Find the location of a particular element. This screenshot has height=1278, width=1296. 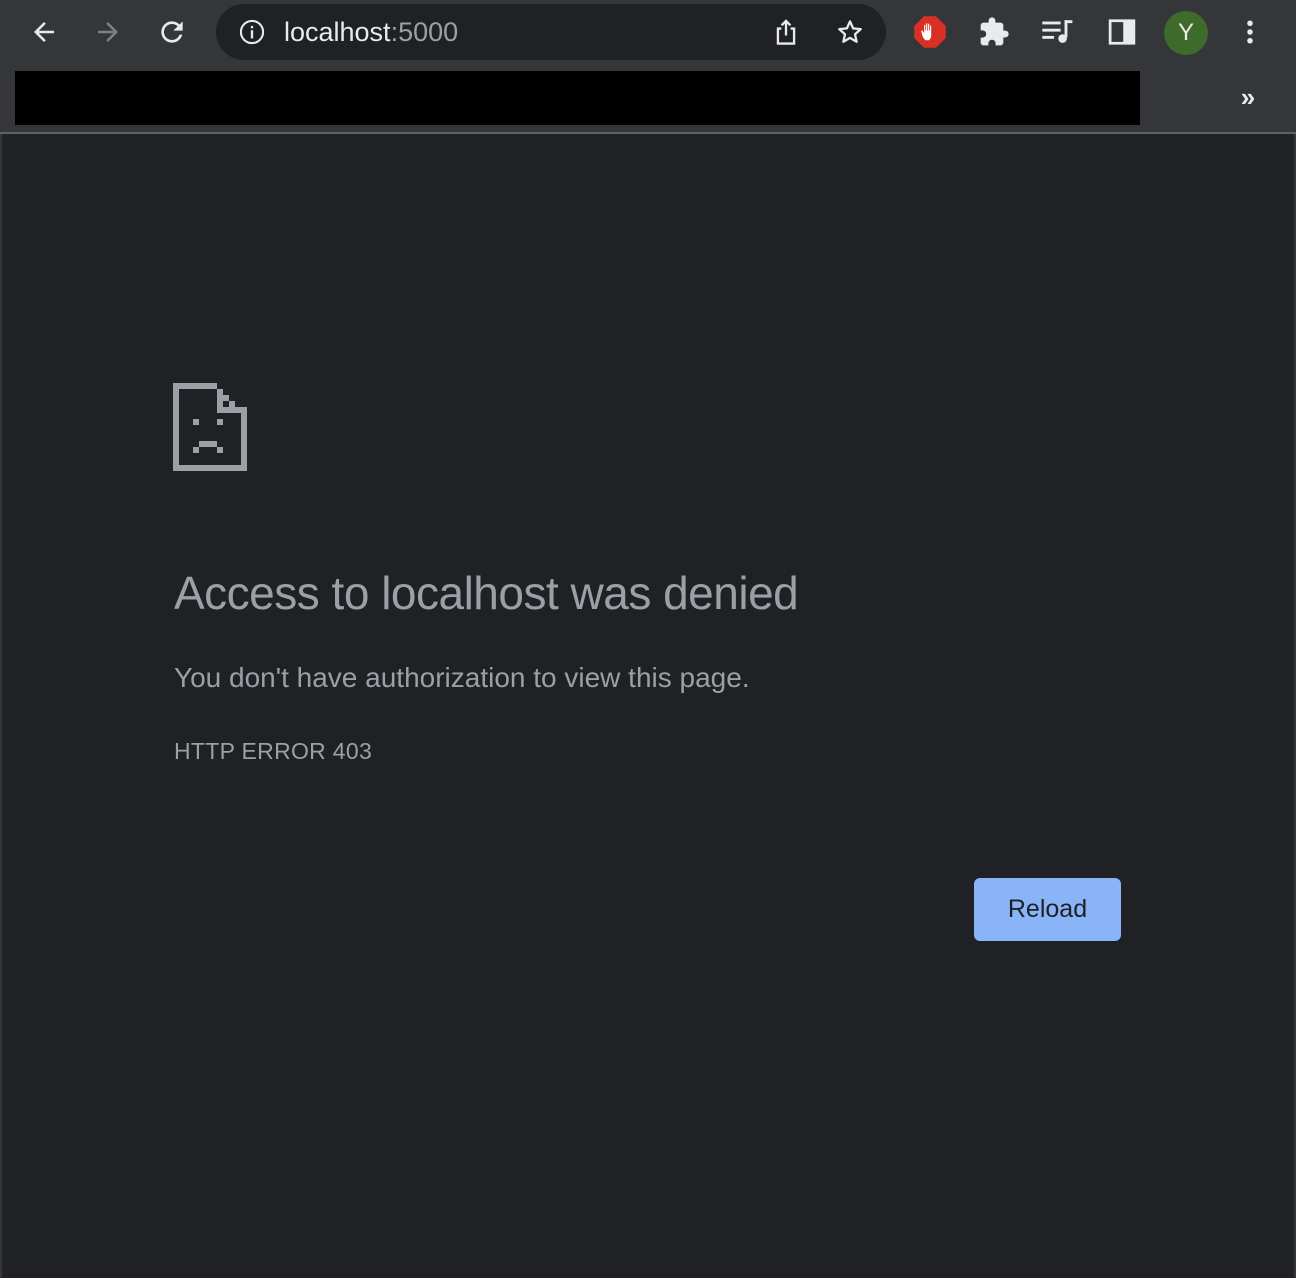

error-title: Access to localhost was denied is located at coordinates (486, 593).